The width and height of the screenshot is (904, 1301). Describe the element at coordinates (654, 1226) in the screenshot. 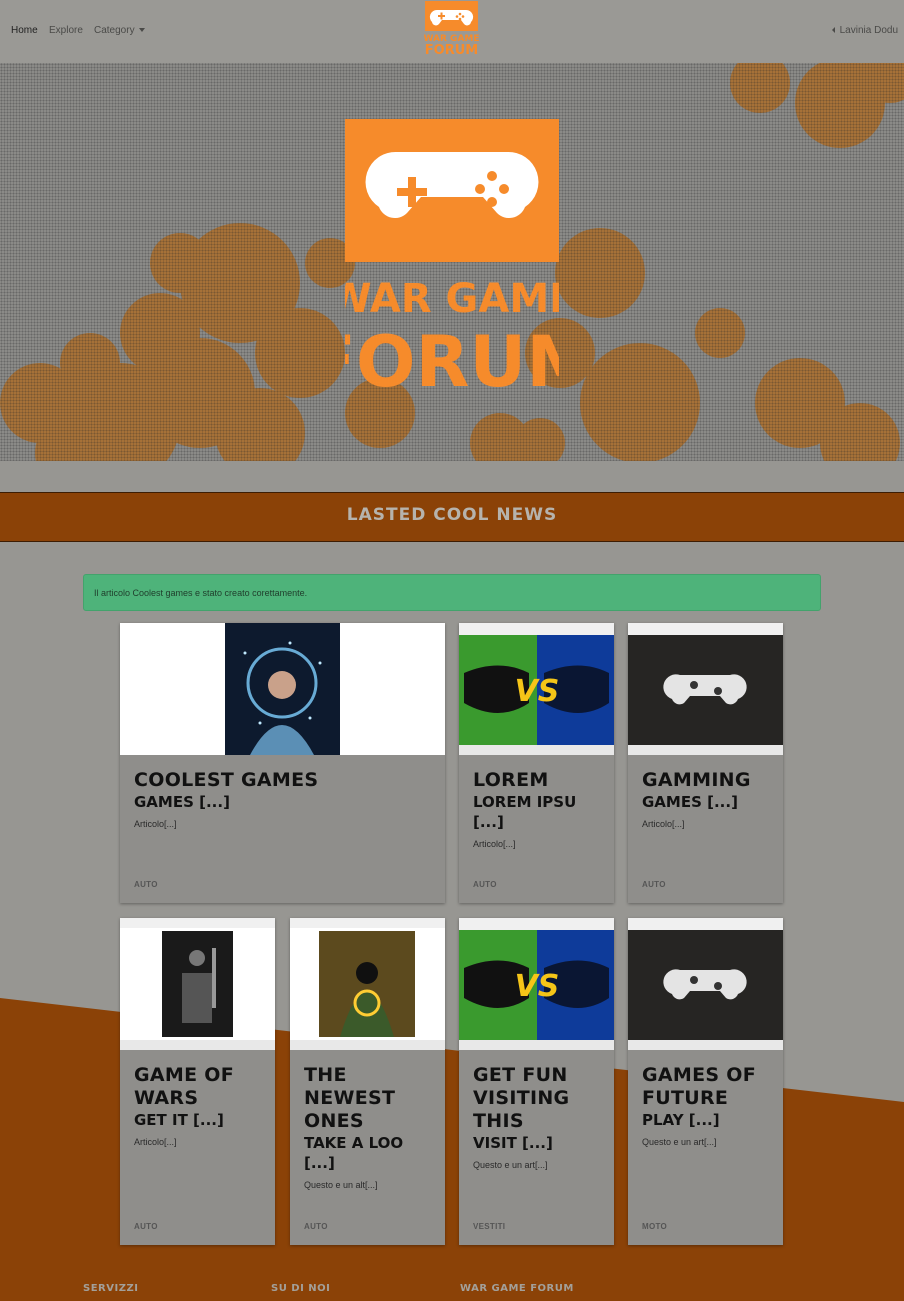

I see `card-category: MOTO` at that location.